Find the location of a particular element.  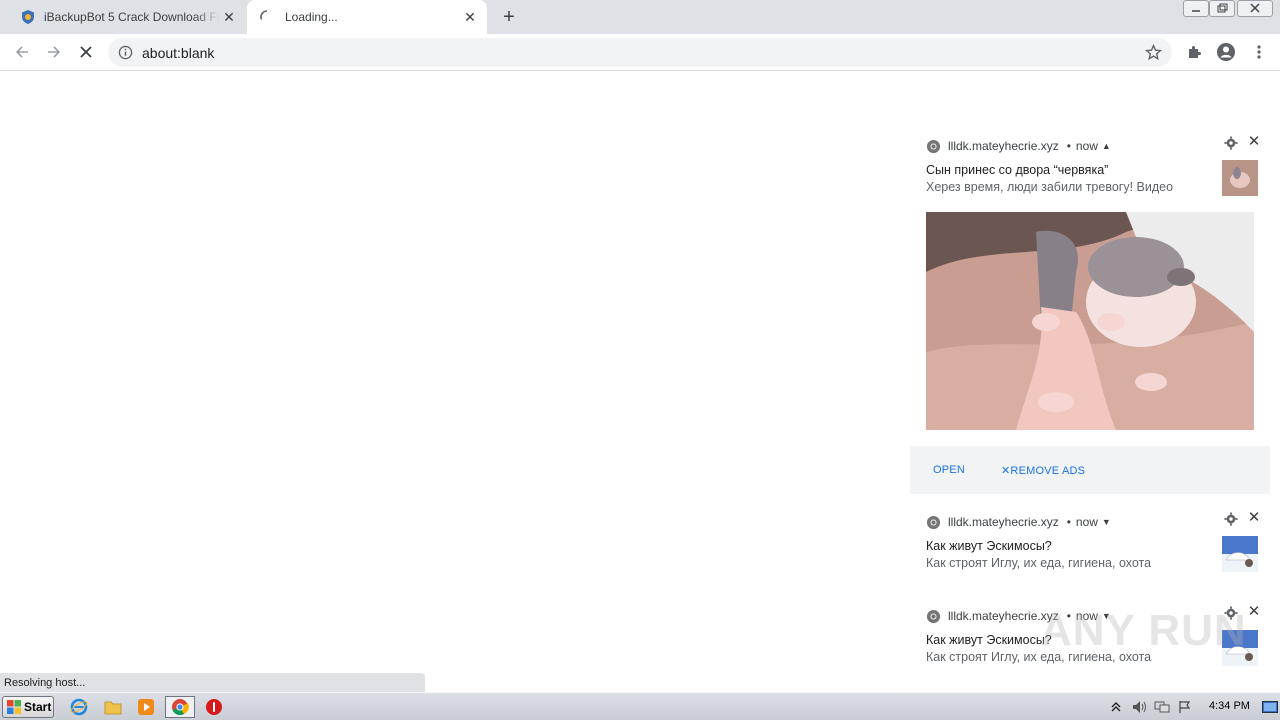

notification-title: Сын принес со двора “червяка” is located at coordinates (1017, 170).